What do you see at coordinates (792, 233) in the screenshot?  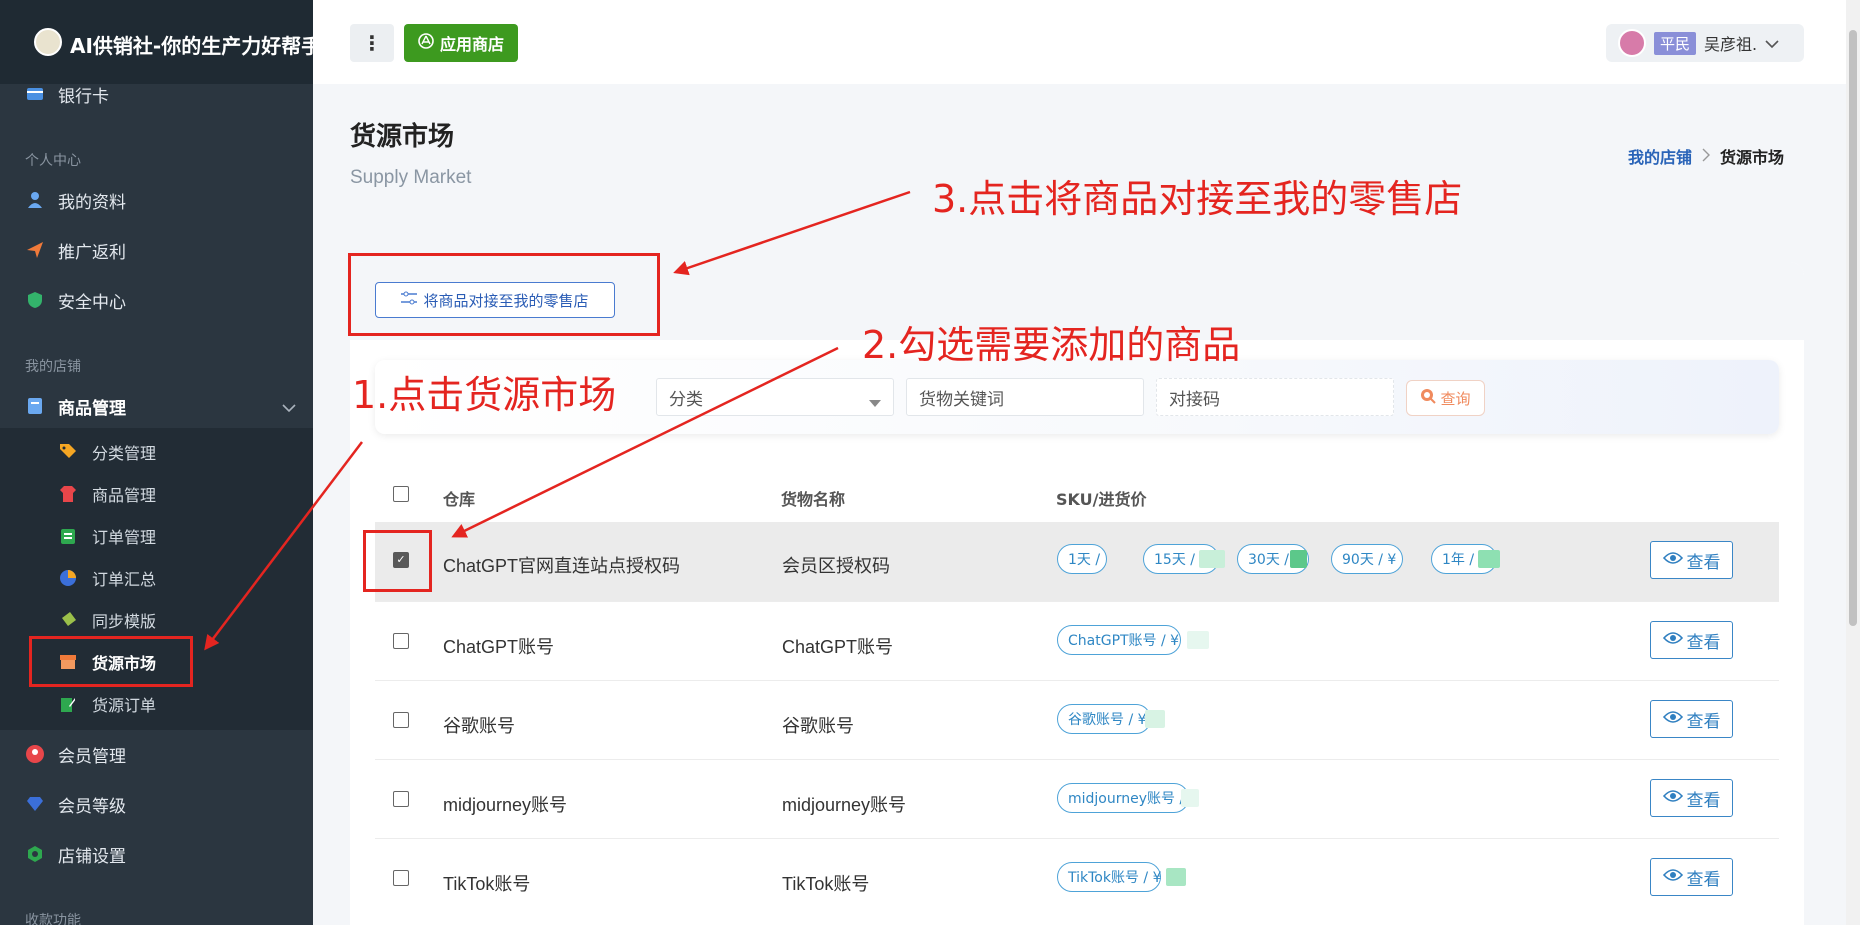 I see `arrow-step3` at bounding box center [792, 233].